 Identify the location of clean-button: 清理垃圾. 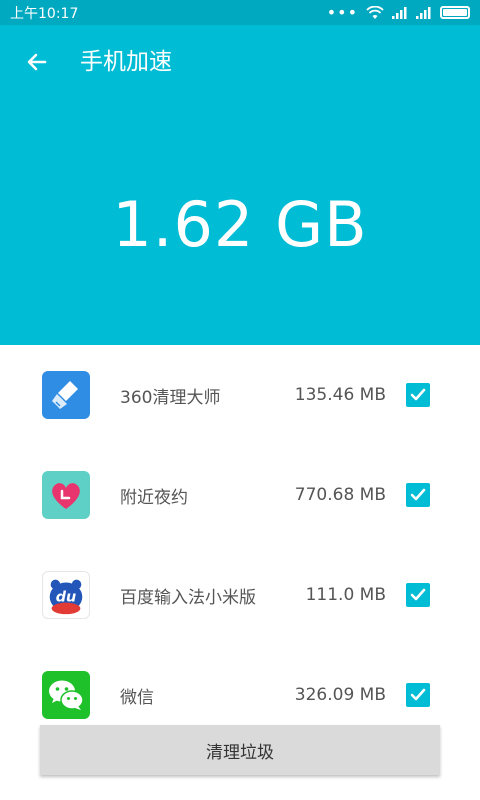
(240, 750).